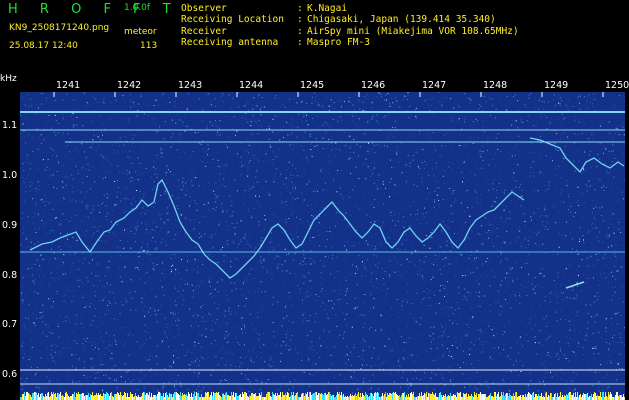 Image resolution: width=629 pixels, height=400 pixels. What do you see at coordinates (300, 19) in the screenshot?
I see `location-colon: :` at bounding box center [300, 19].